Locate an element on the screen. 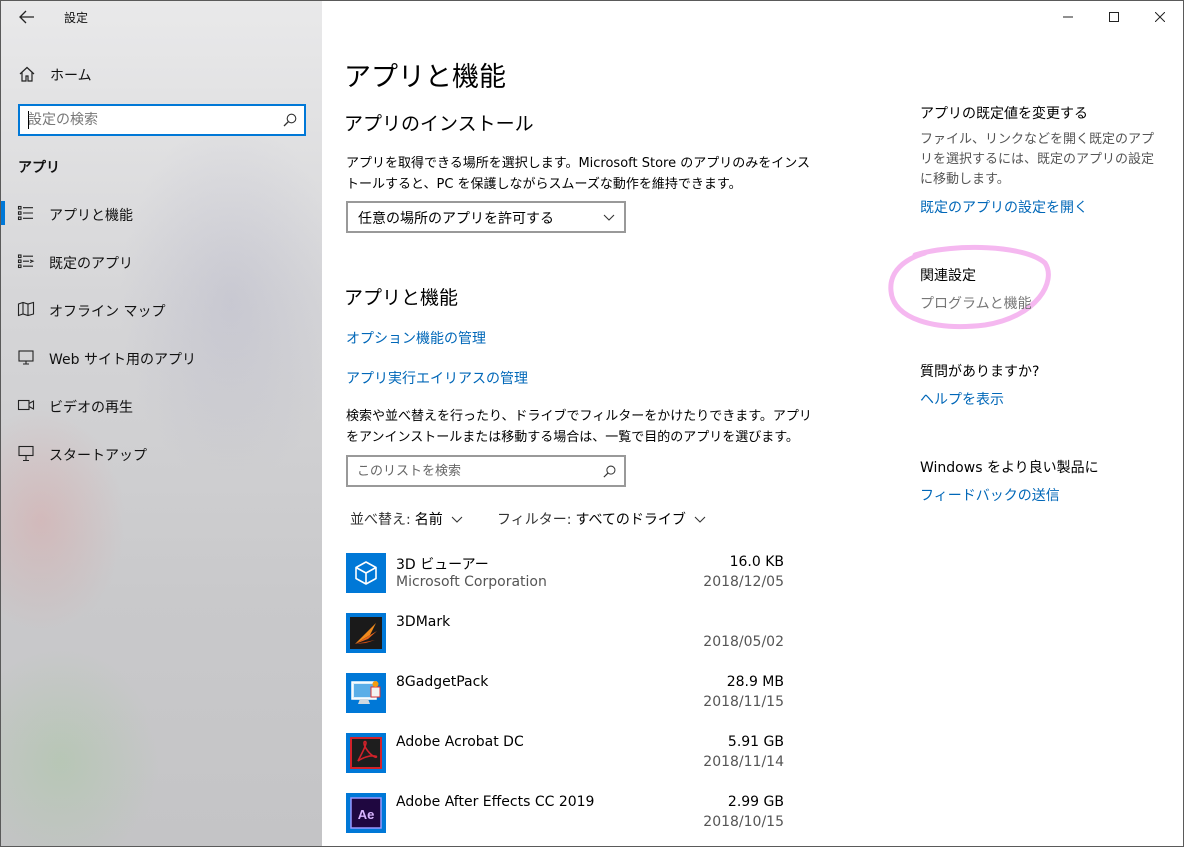  app-install-date: 2018/11/14 is located at coordinates (743, 762).